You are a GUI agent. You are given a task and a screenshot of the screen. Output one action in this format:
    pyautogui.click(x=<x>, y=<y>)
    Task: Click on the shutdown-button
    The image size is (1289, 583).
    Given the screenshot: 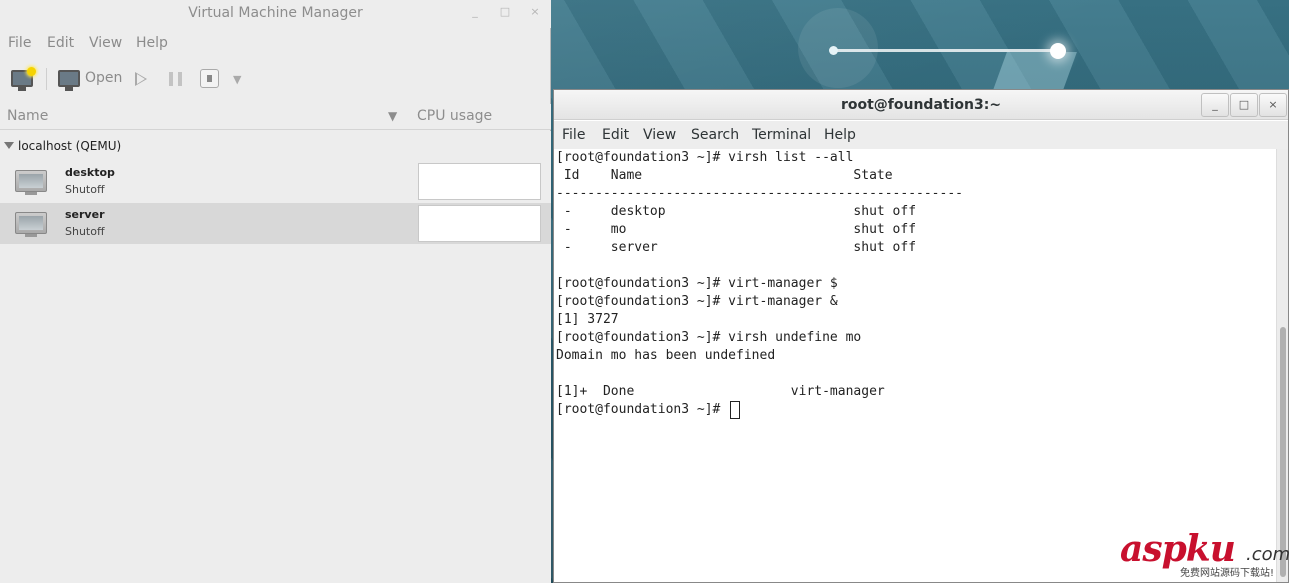 What is the action you would take?
    pyautogui.click(x=209, y=78)
    